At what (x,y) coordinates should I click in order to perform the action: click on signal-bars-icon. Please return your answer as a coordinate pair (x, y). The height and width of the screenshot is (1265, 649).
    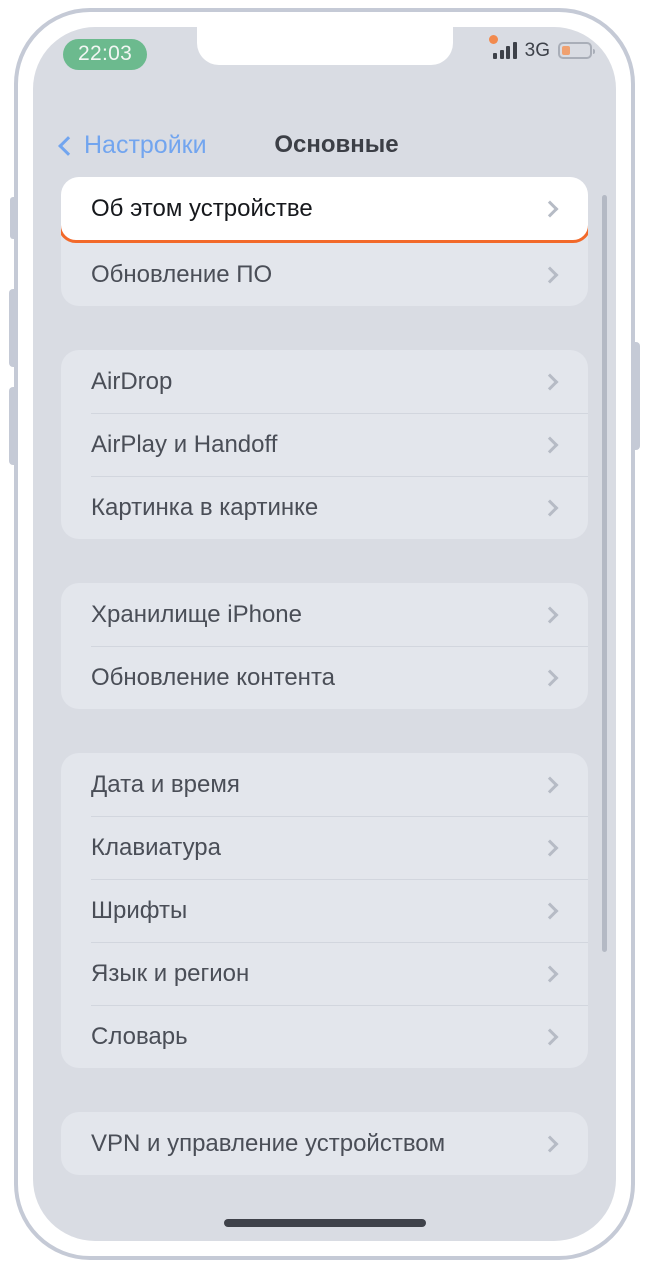
    Looking at the image, I should click on (505, 50).